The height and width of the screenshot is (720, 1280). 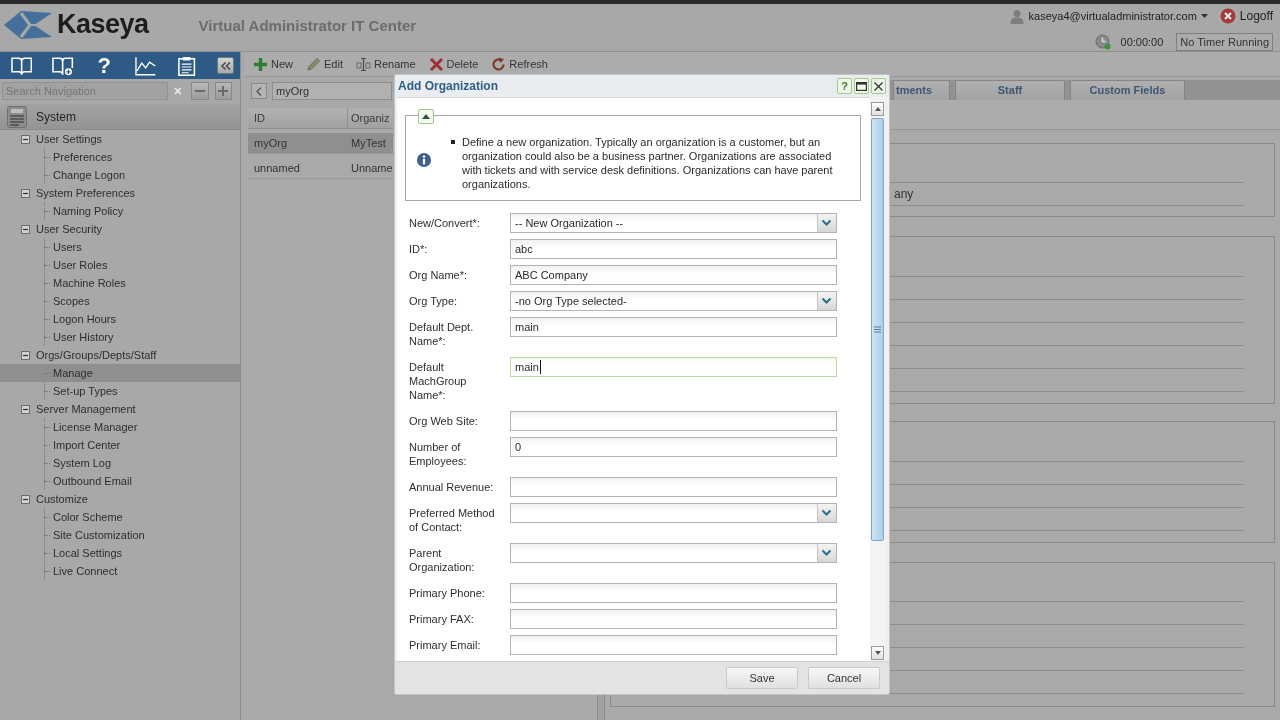 I want to click on back-button, so click(x=259, y=91).